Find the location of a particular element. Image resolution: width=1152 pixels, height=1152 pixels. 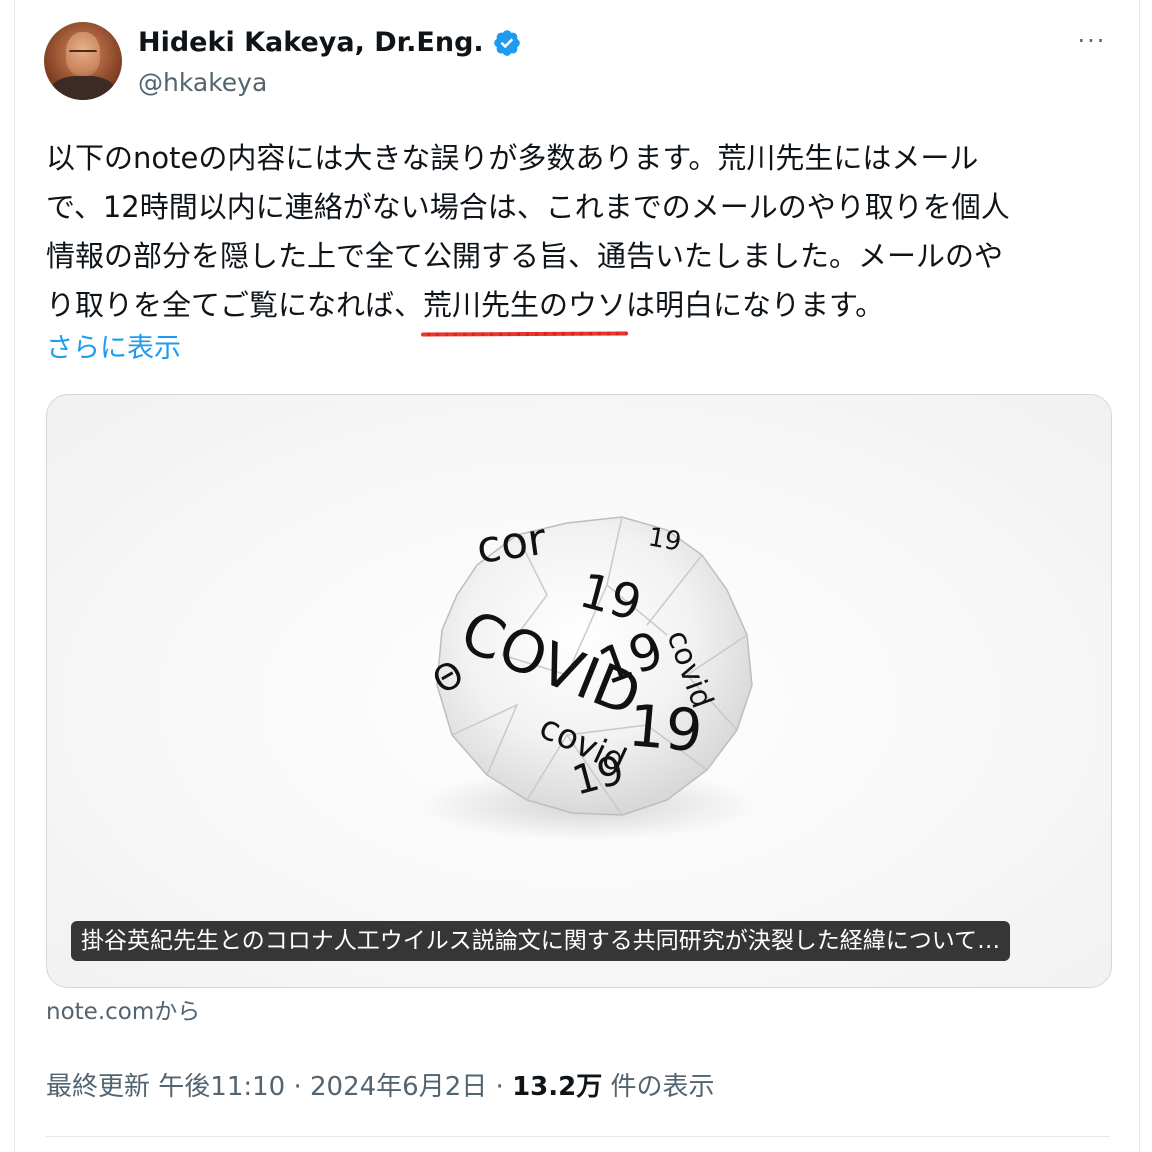

verified-badge-icon is located at coordinates (507, 43).